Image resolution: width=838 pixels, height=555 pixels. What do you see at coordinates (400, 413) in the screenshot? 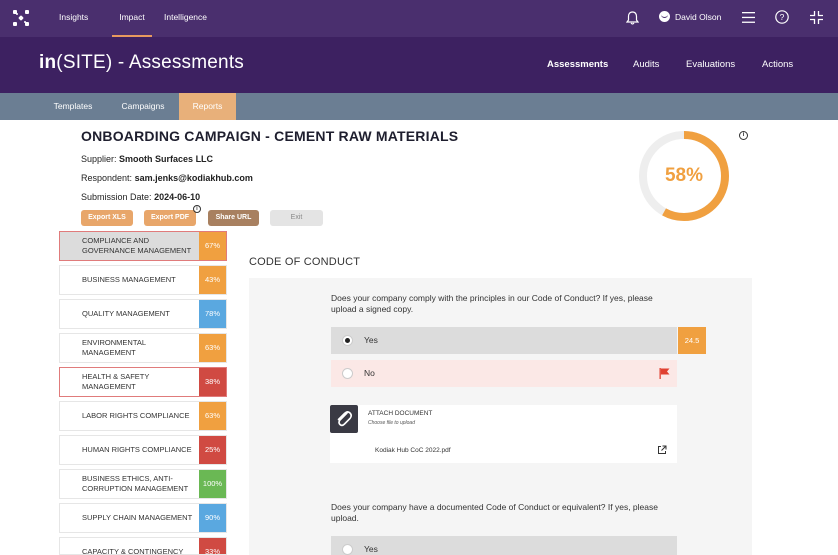
I see `attach-title: ATTACH DOCUMENT` at bounding box center [400, 413].